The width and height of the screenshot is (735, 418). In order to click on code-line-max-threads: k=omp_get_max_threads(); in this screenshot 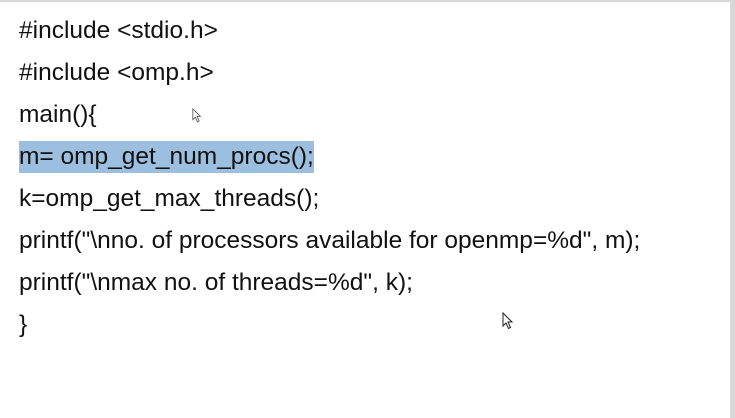, I will do `click(374, 199)`.